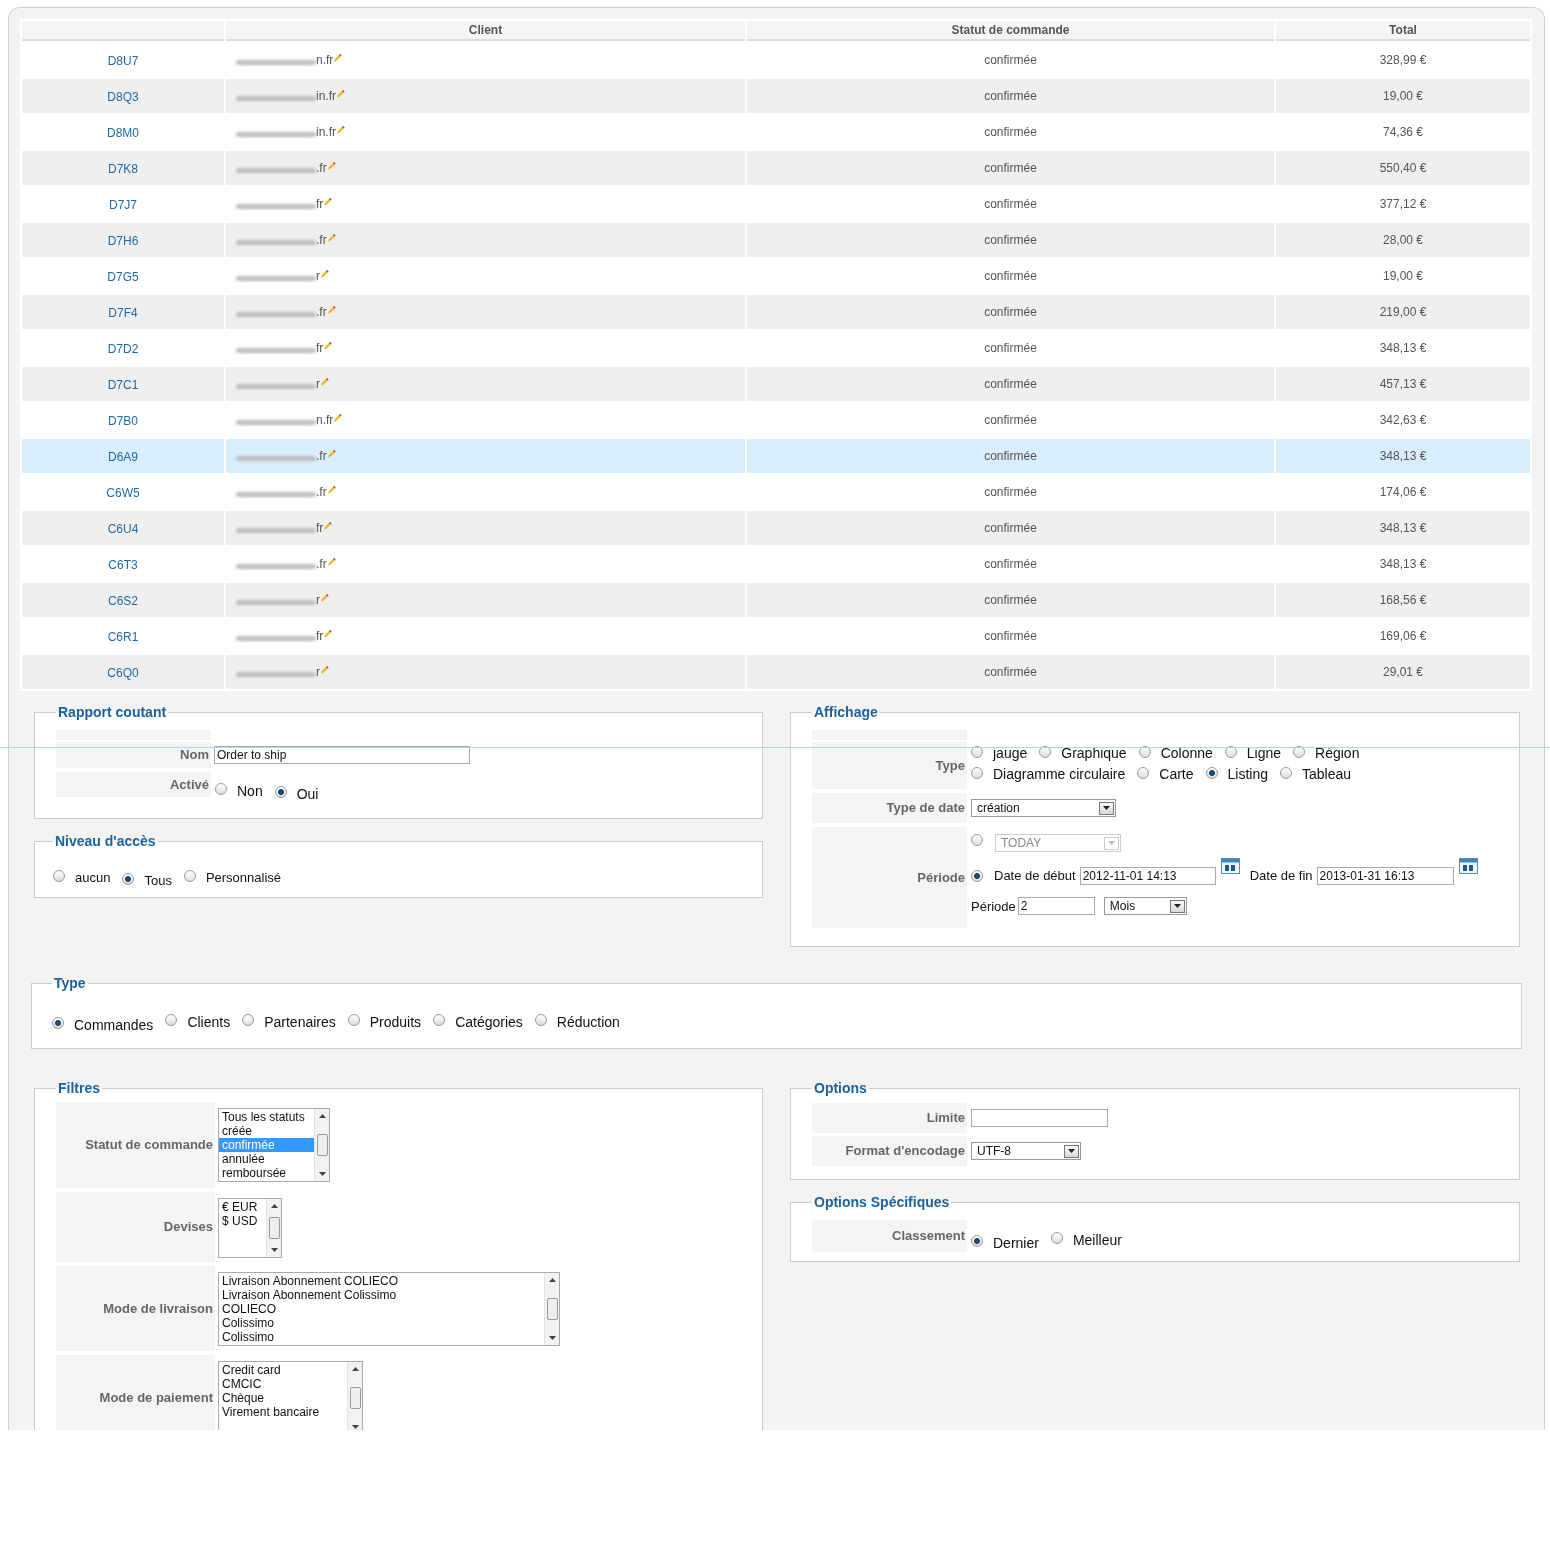 The width and height of the screenshot is (1550, 1559). I want to click on list-option: CMCIC, so click(283, 1384).